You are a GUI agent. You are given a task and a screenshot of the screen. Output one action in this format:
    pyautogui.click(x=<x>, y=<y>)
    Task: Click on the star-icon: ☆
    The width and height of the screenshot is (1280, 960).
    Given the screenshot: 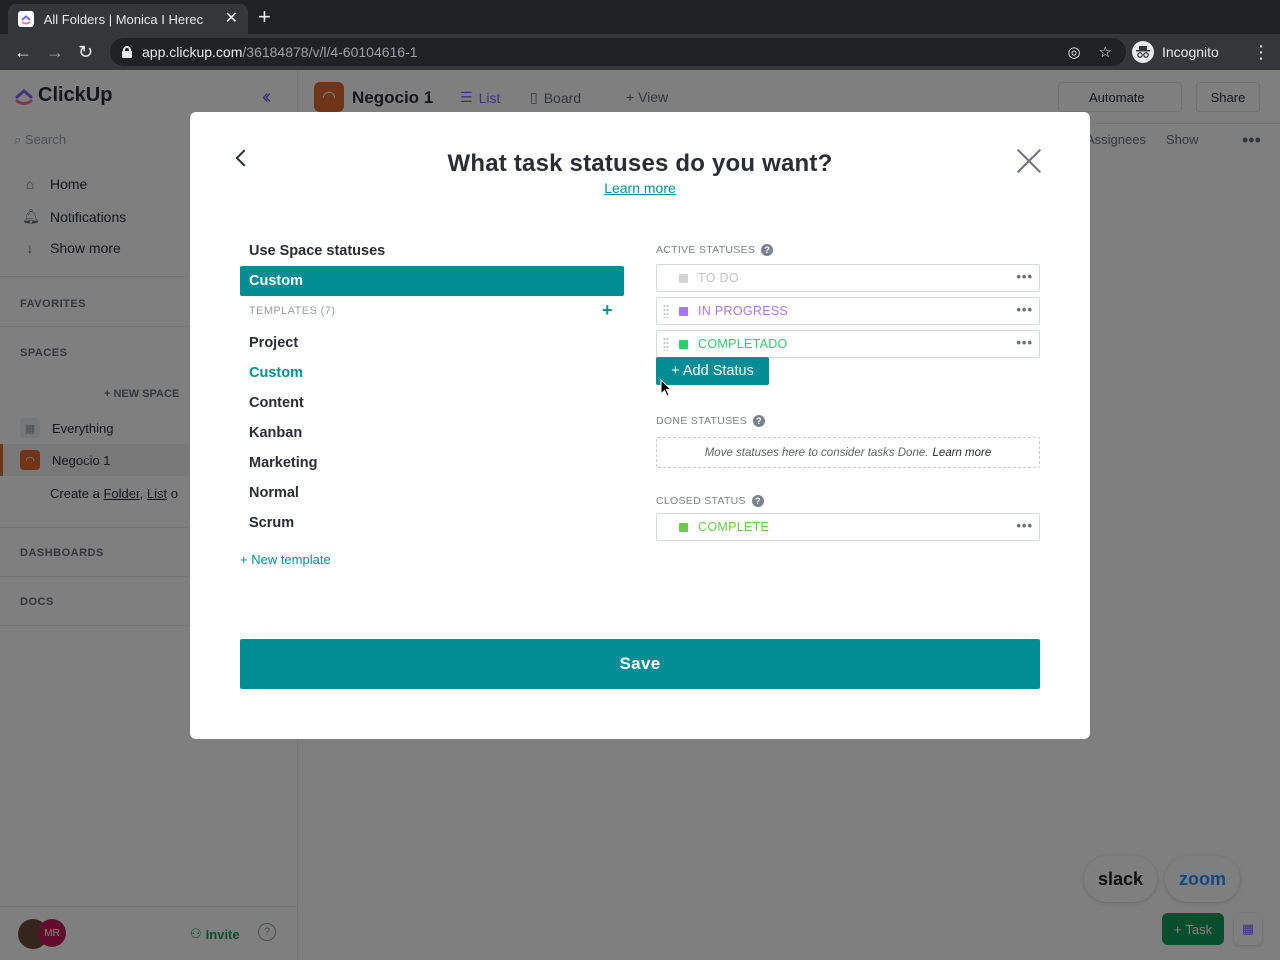 What is the action you would take?
    pyautogui.click(x=1105, y=52)
    